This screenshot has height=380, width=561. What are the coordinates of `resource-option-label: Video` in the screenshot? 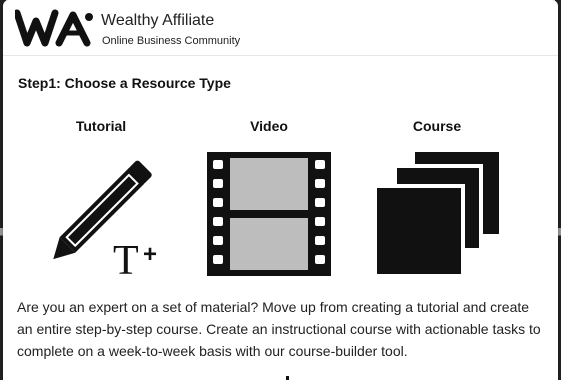 It's located at (269, 126).